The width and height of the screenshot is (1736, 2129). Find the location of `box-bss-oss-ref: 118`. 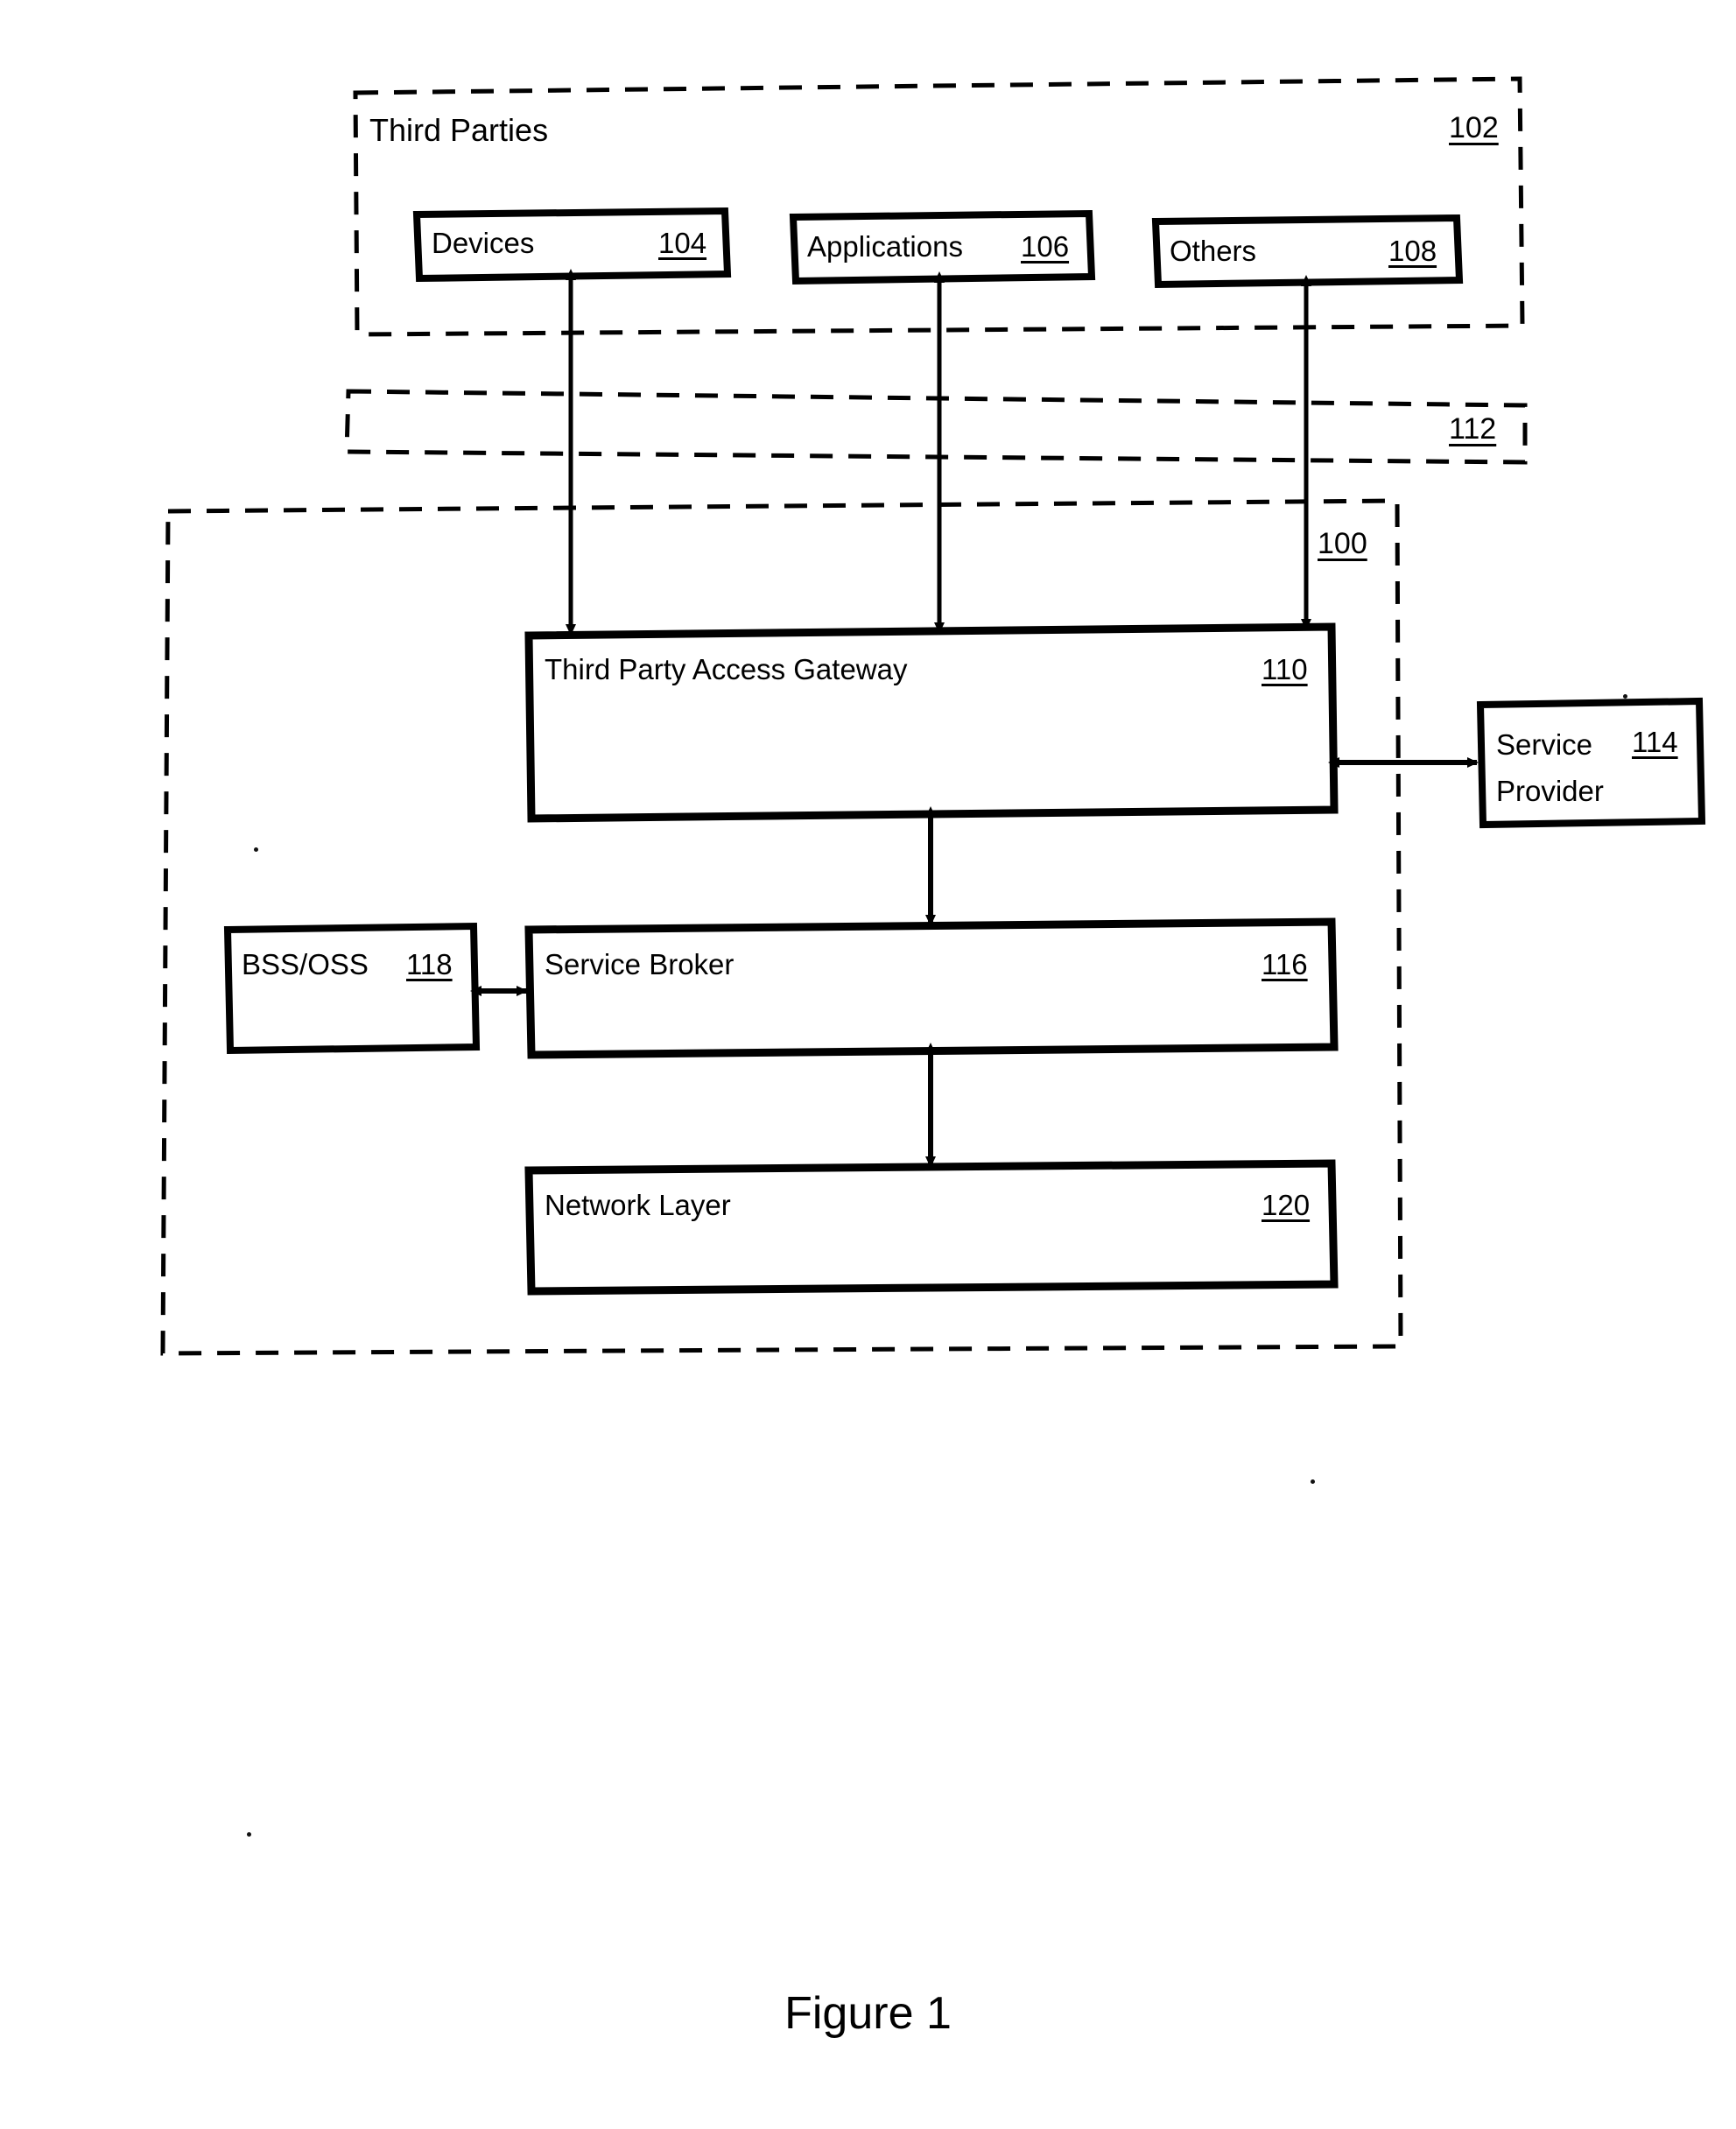

box-bss-oss-ref: 118 is located at coordinates (429, 964).